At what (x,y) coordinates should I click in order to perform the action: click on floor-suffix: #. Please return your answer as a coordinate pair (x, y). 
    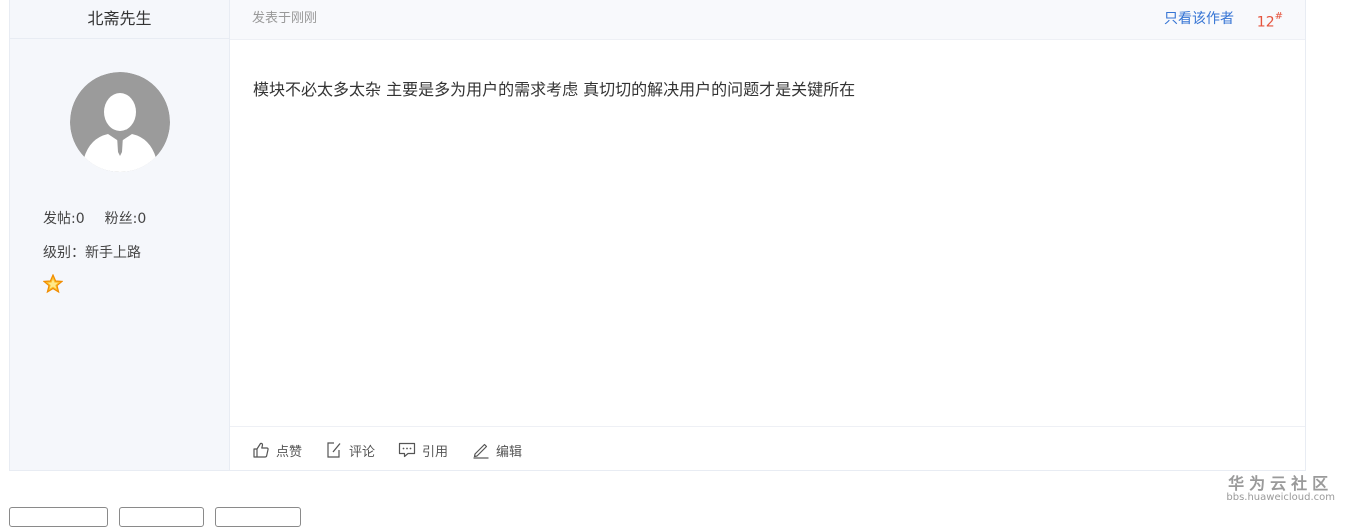
    Looking at the image, I should click on (1278, 16).